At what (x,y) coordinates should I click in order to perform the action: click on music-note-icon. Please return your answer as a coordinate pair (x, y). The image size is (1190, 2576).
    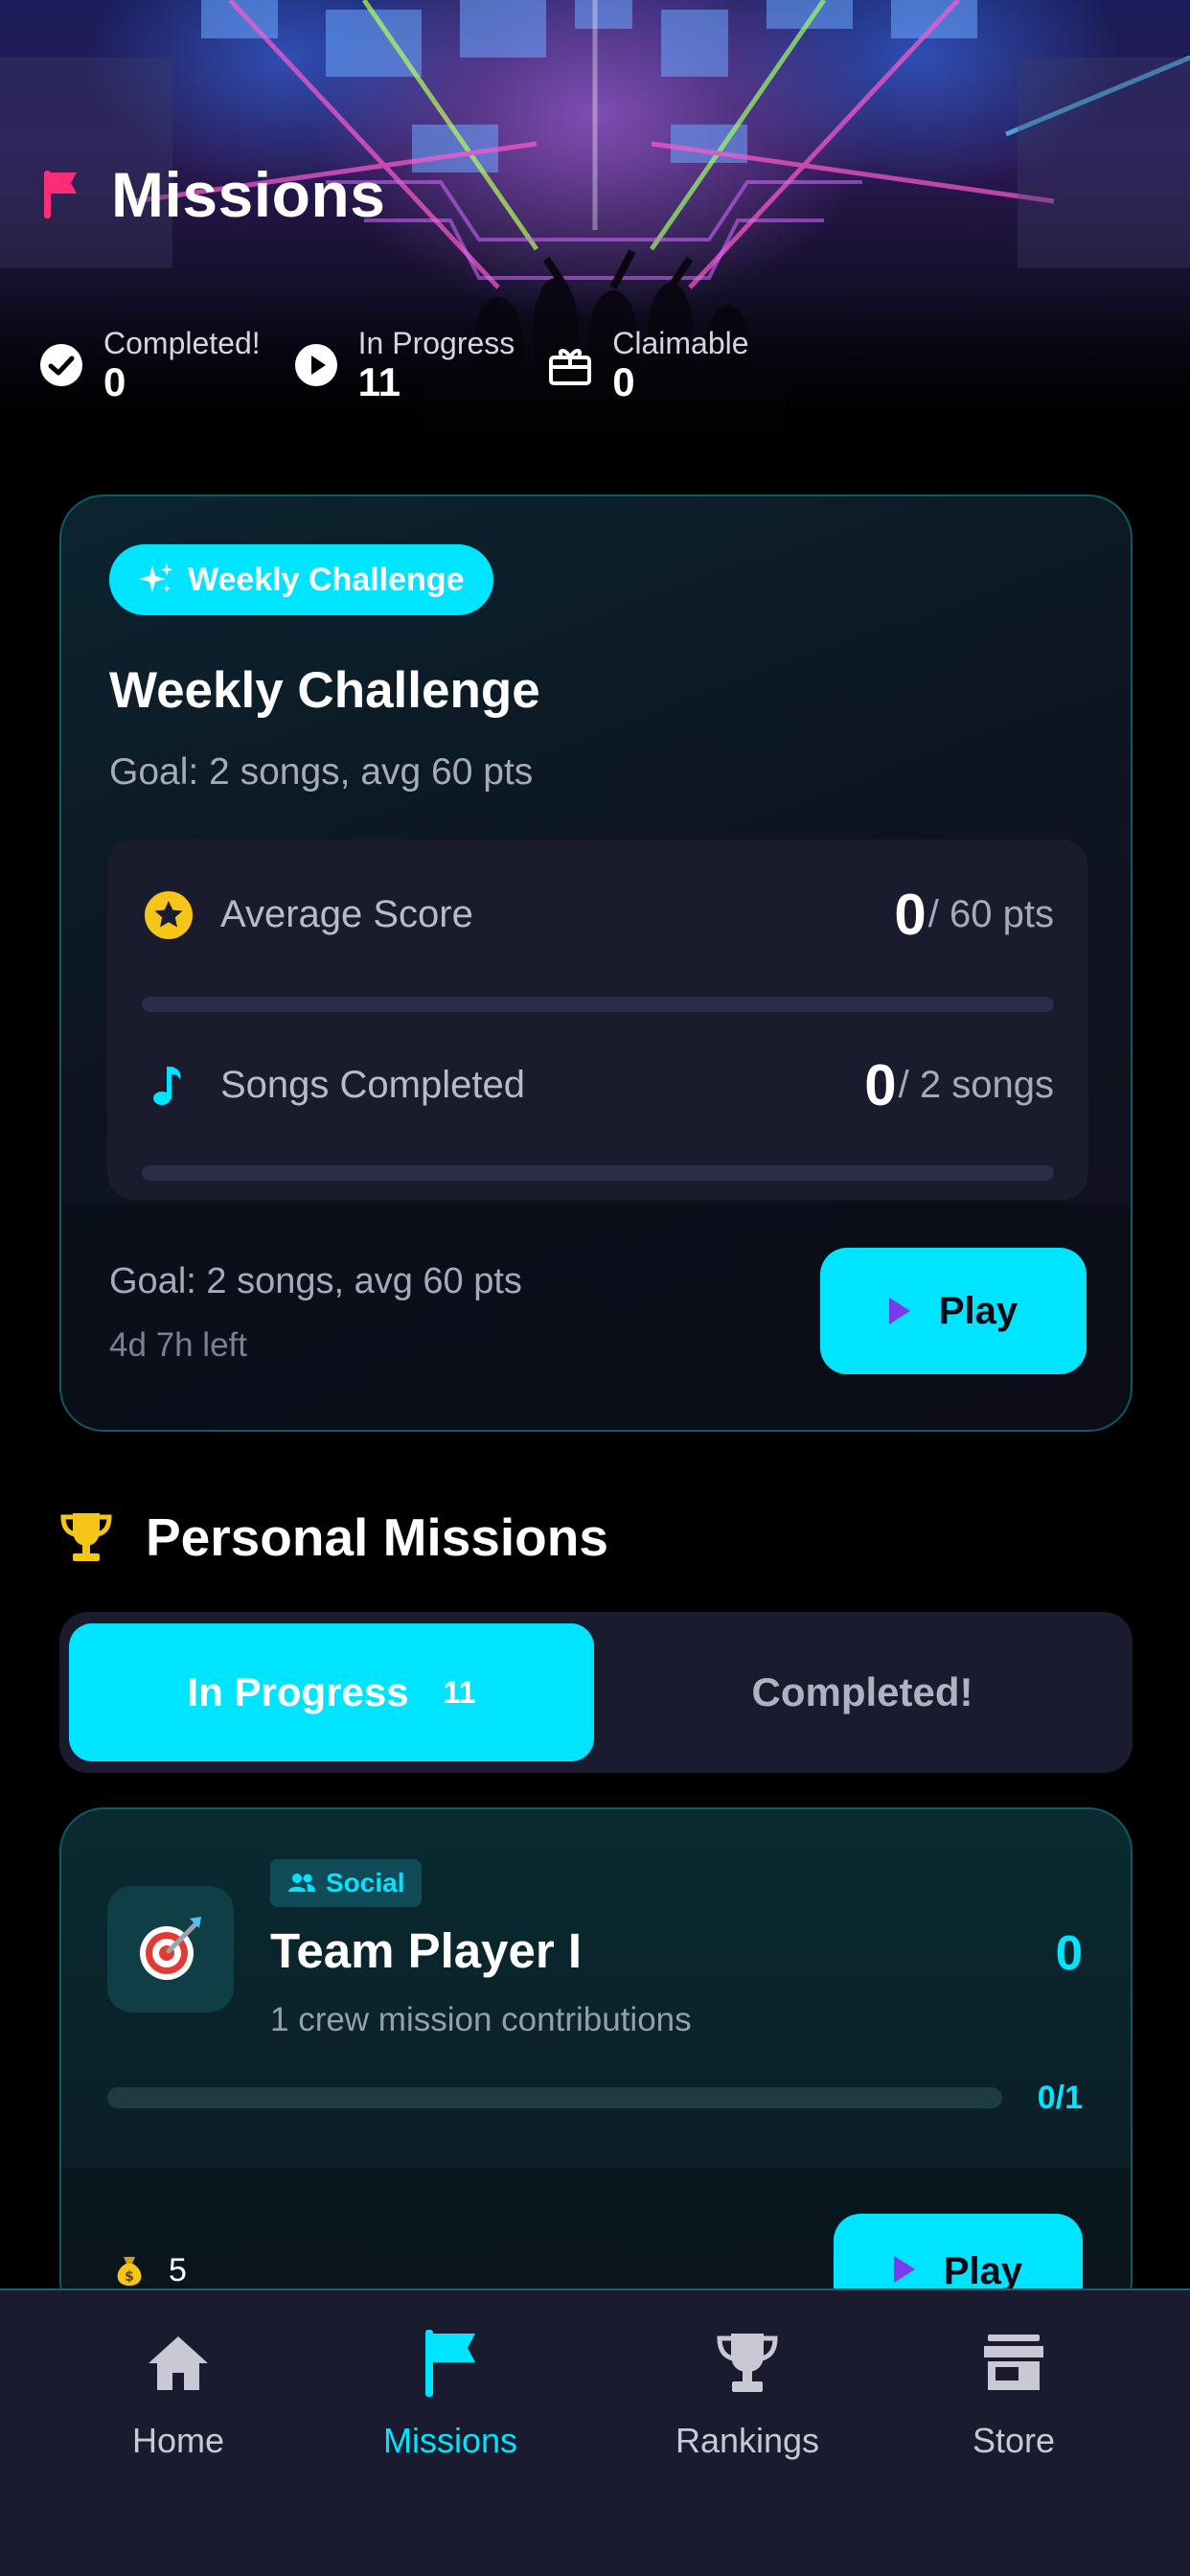
    Looking at the image, I should click on (167, 1085).